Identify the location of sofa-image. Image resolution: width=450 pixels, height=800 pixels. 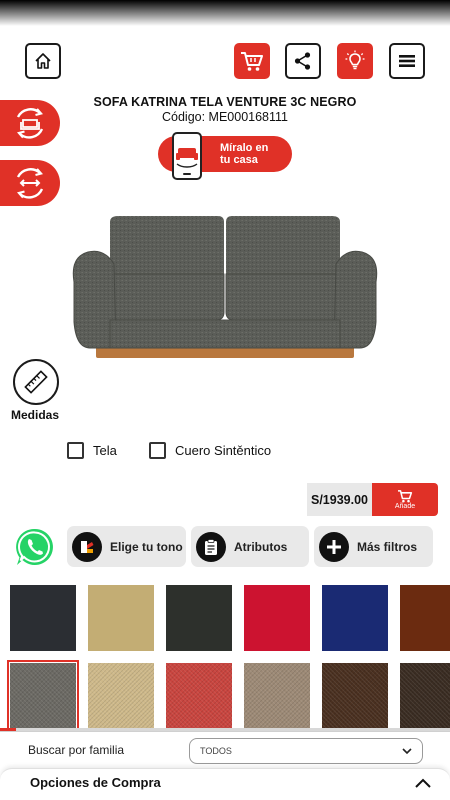
(225, 287).